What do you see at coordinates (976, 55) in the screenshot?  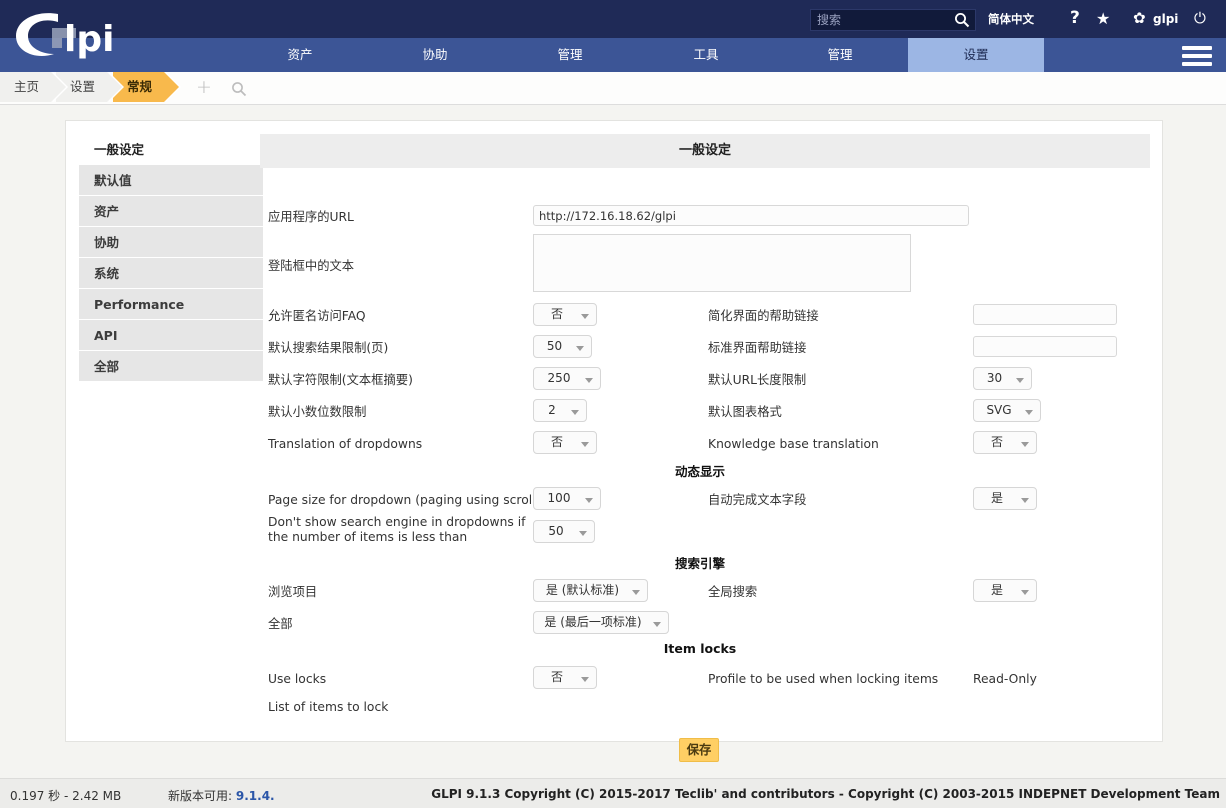 I see `nav-item-setup: 设置` at bounding box center [976, 55].